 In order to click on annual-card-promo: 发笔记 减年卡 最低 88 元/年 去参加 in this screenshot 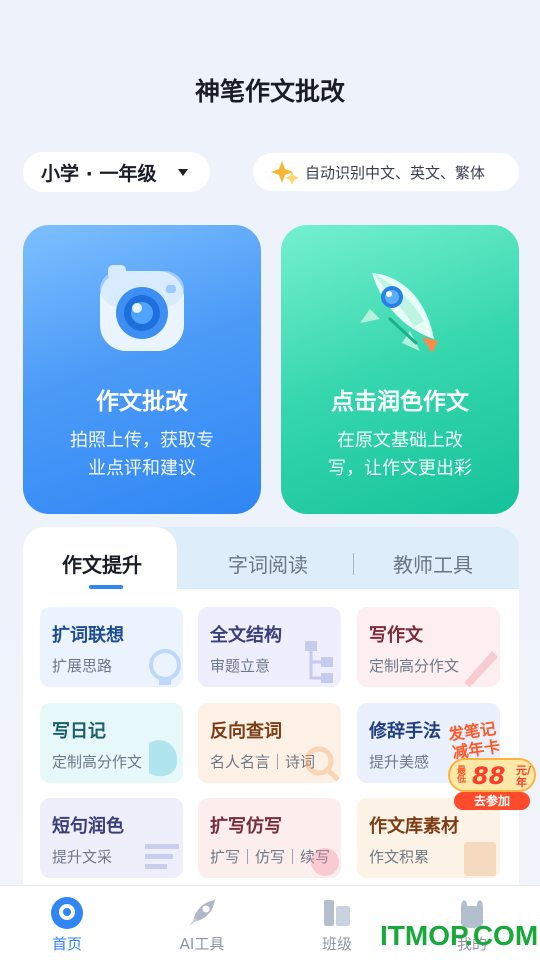, I will do `click(492, 764)`.